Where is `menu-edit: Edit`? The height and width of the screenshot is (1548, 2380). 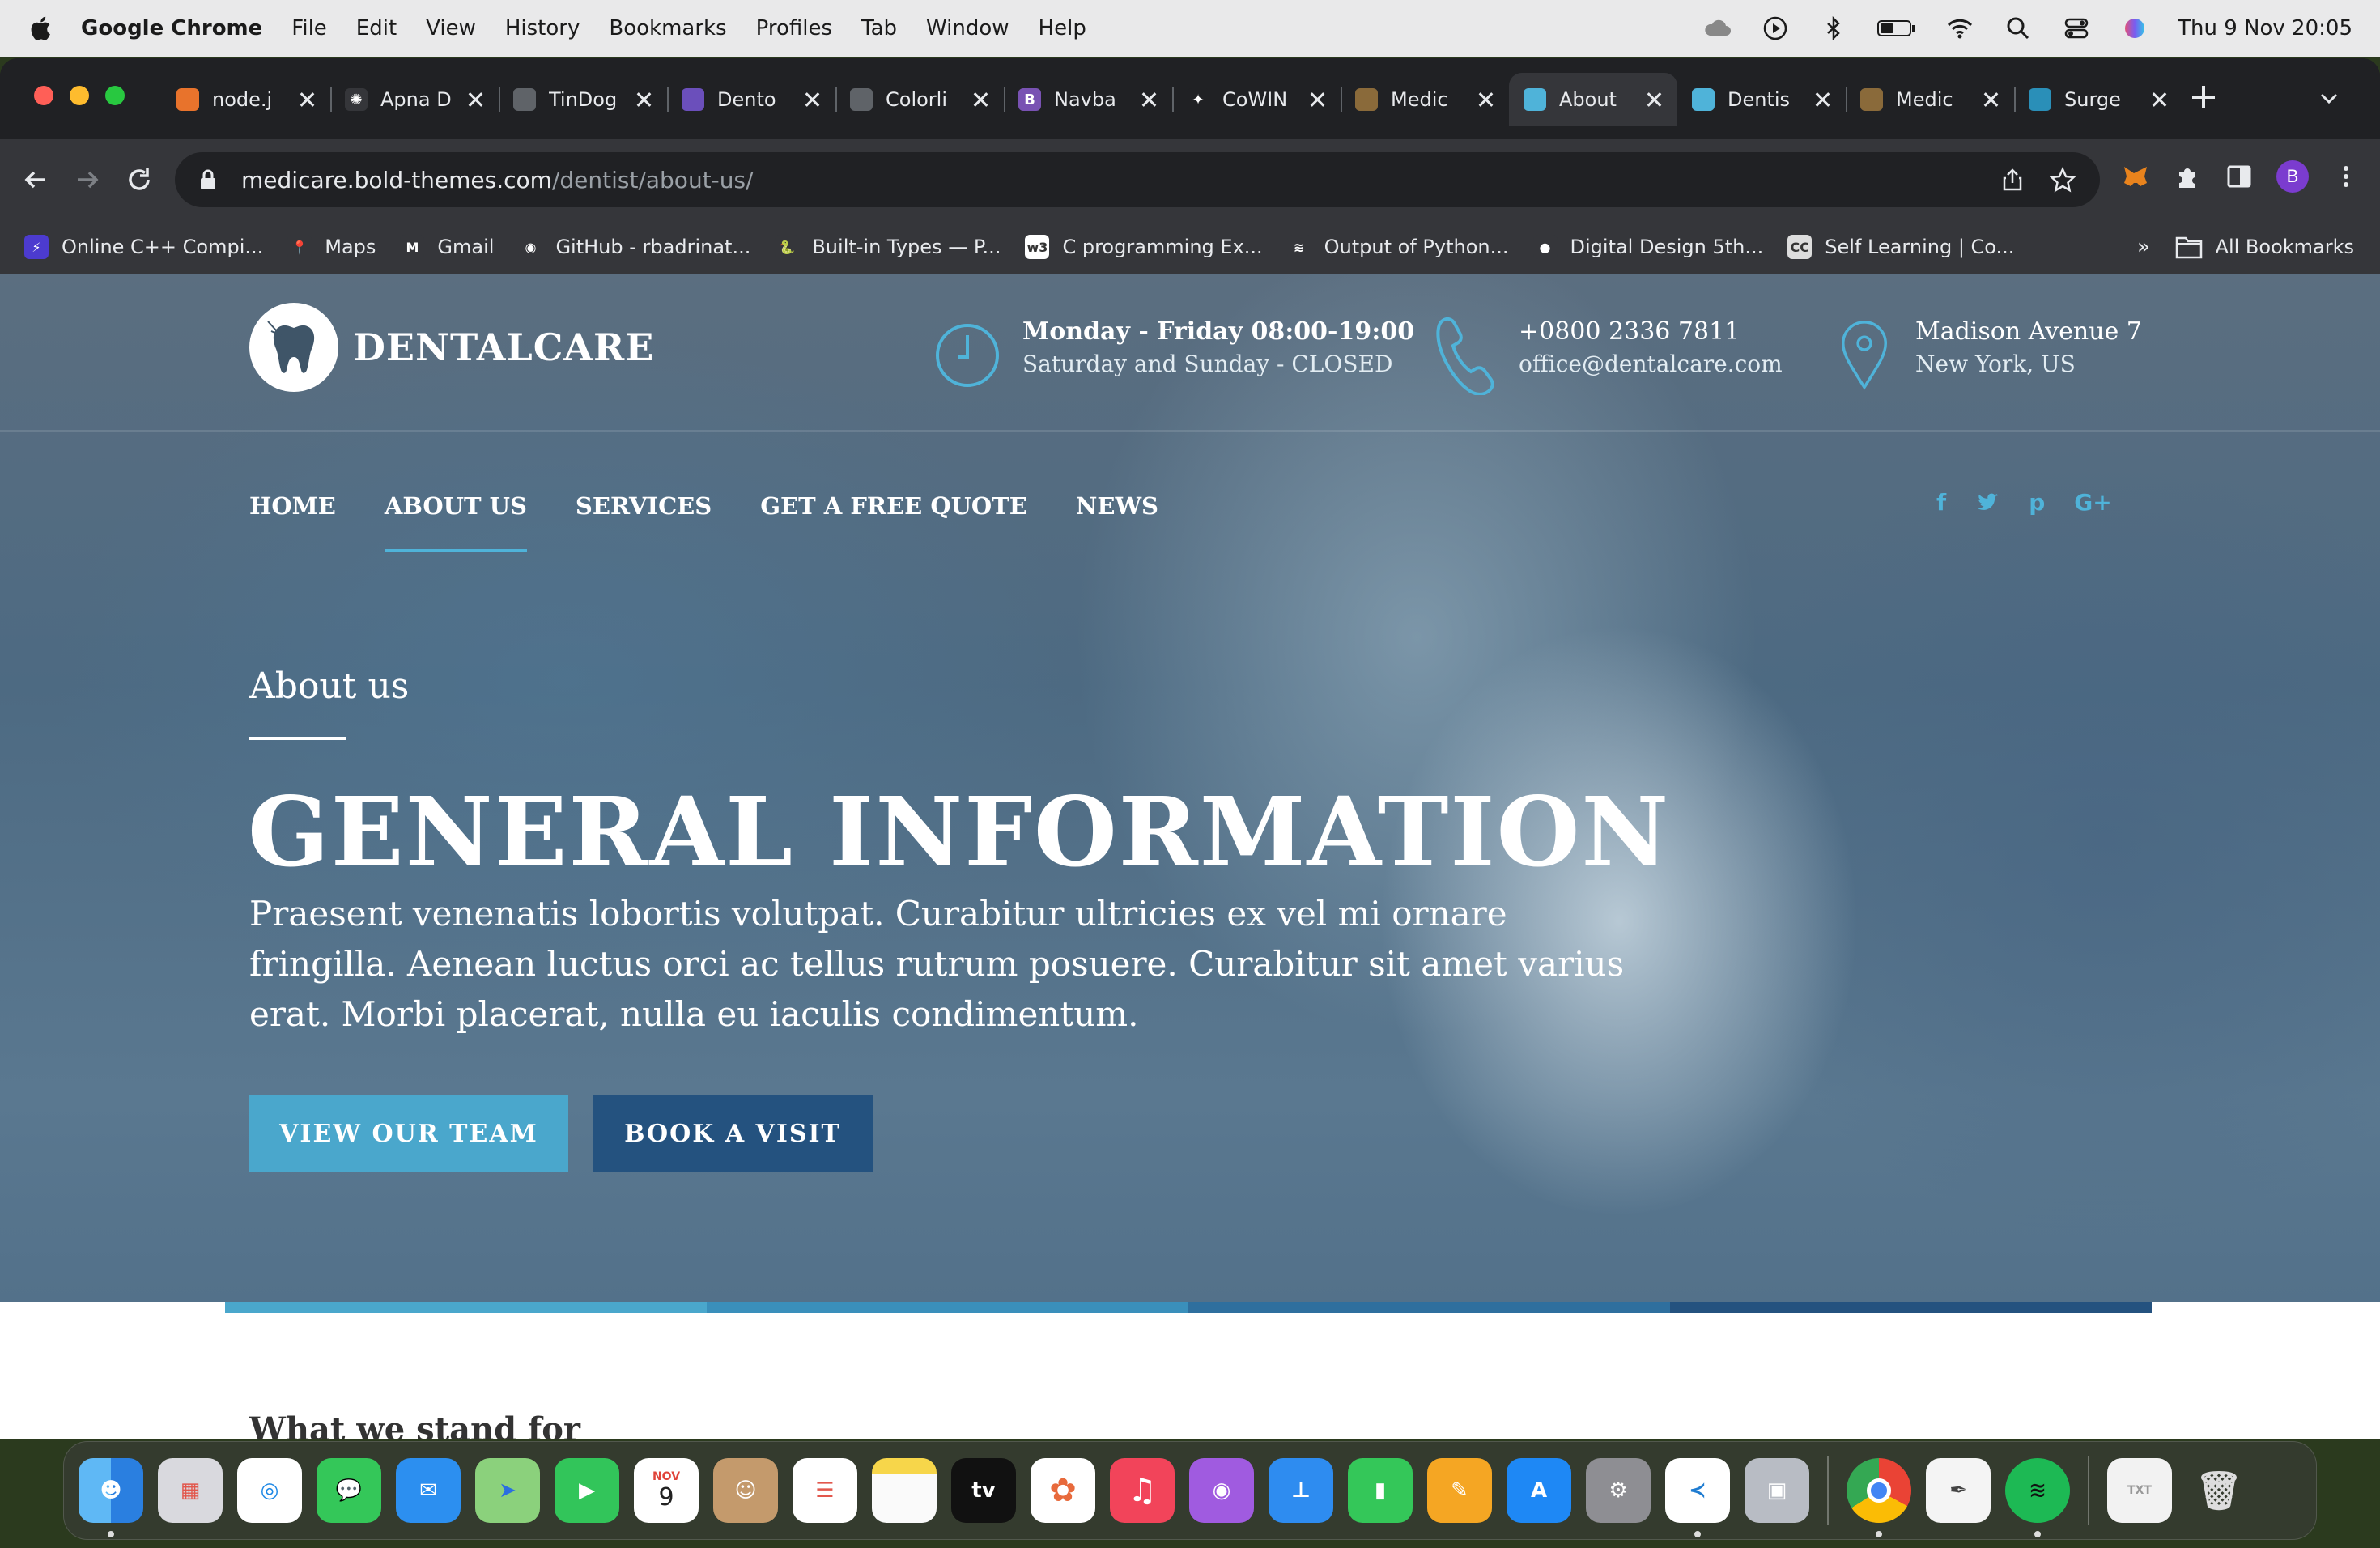
menu-edit: Edit is located at coordinates (377, 28).